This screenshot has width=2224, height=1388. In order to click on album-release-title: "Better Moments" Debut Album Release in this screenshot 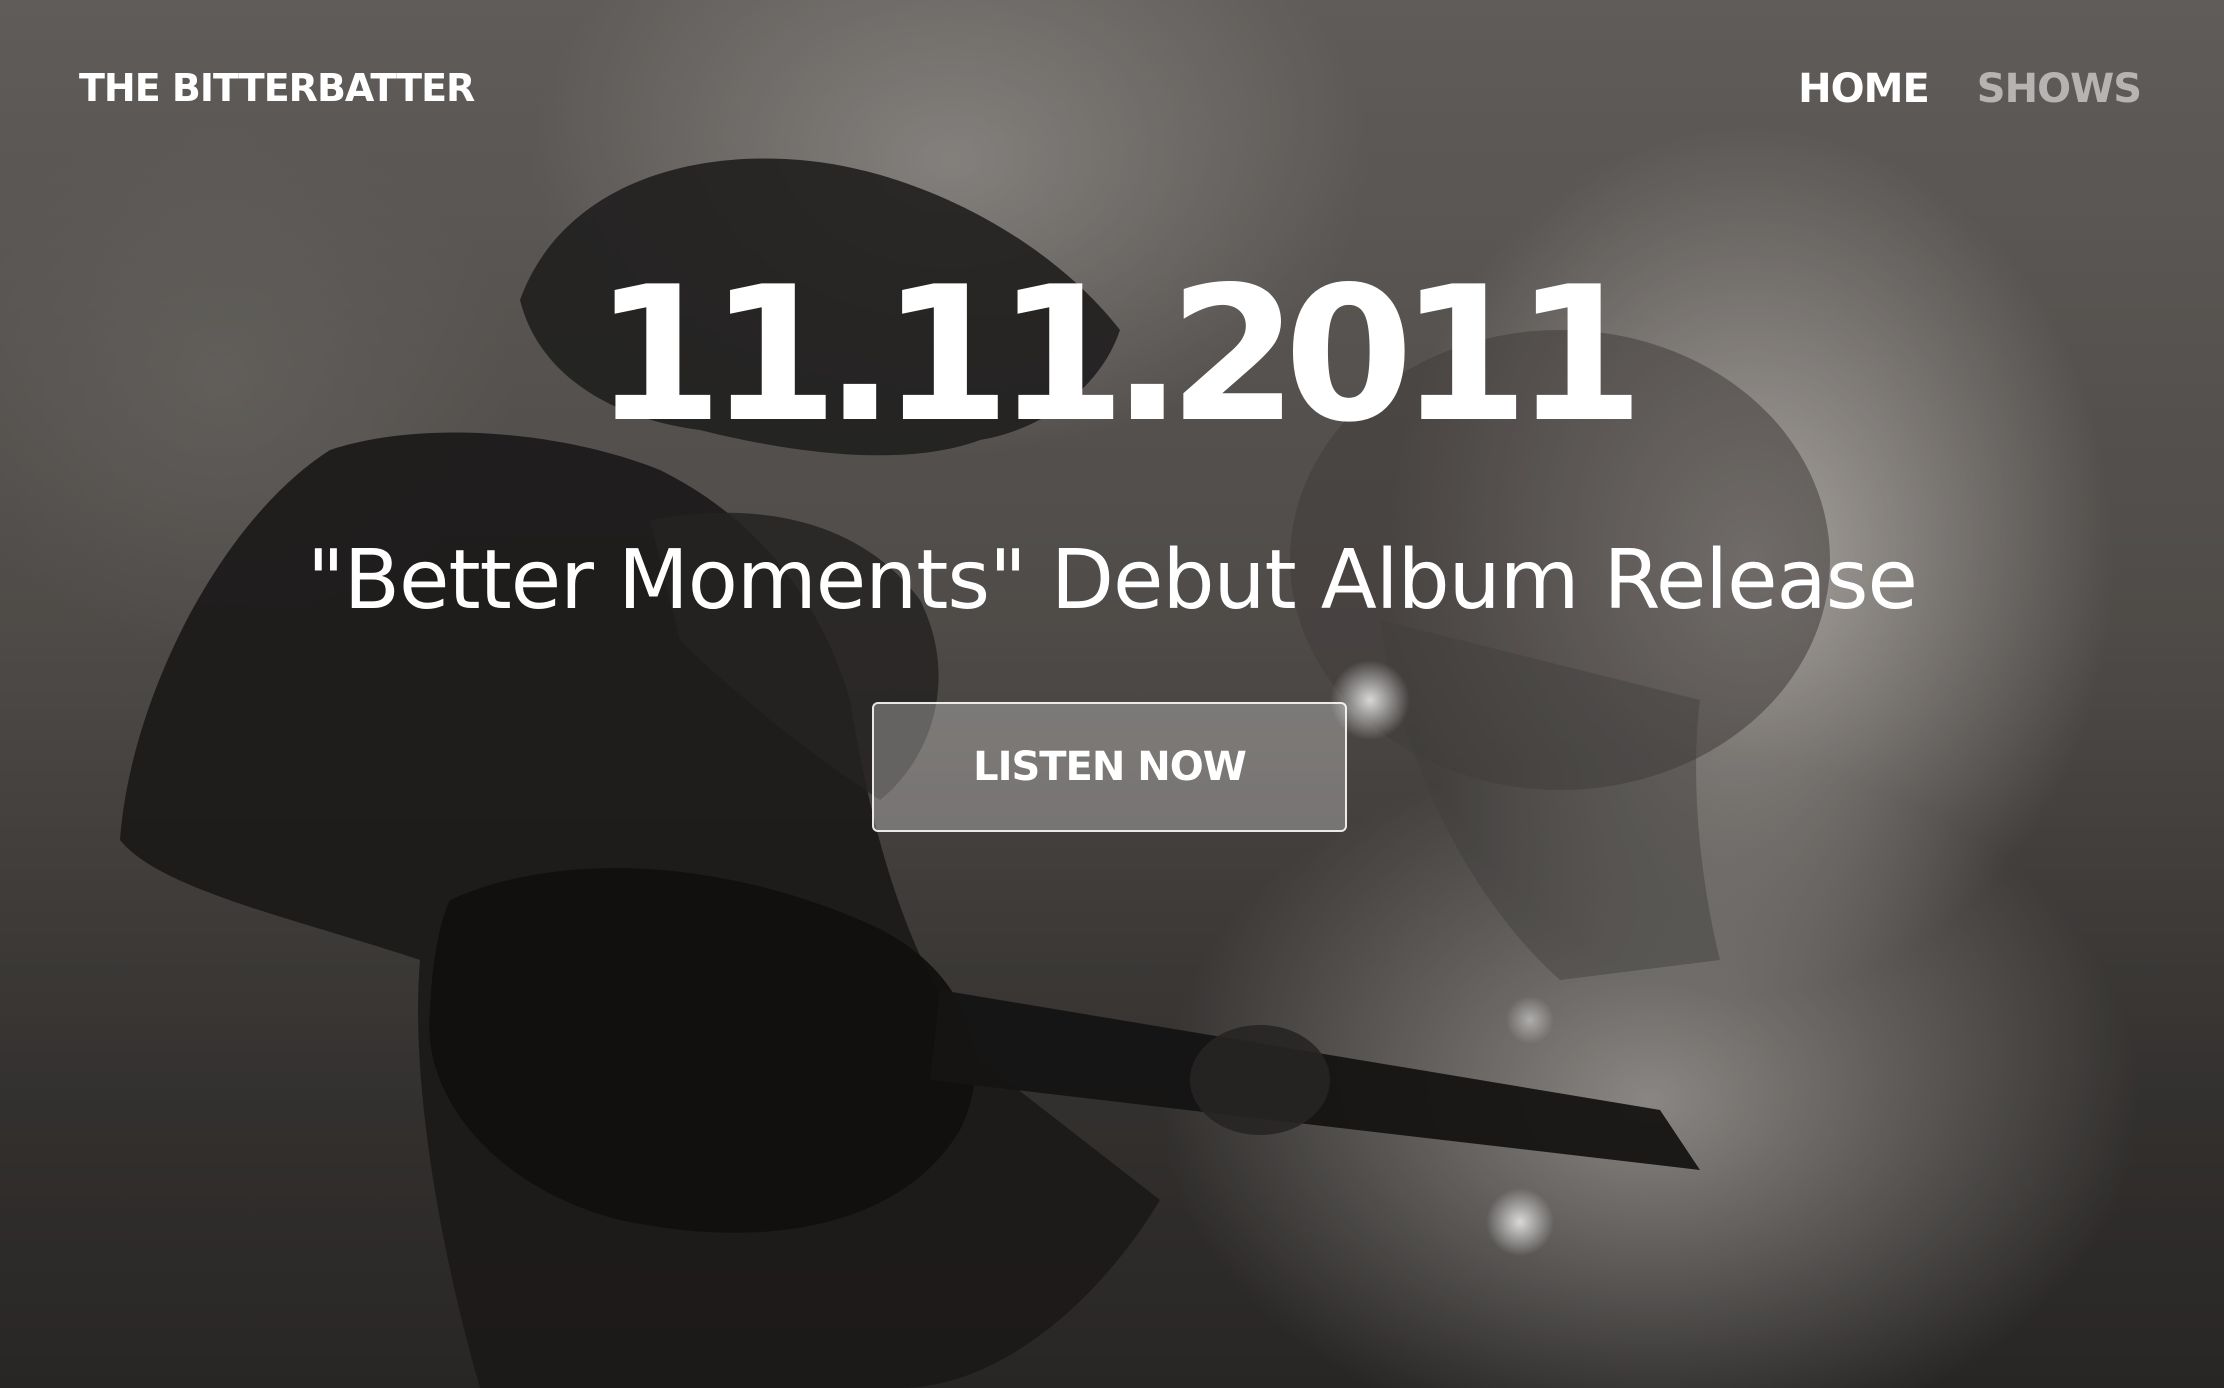, I will do `click(1112, 580)`.